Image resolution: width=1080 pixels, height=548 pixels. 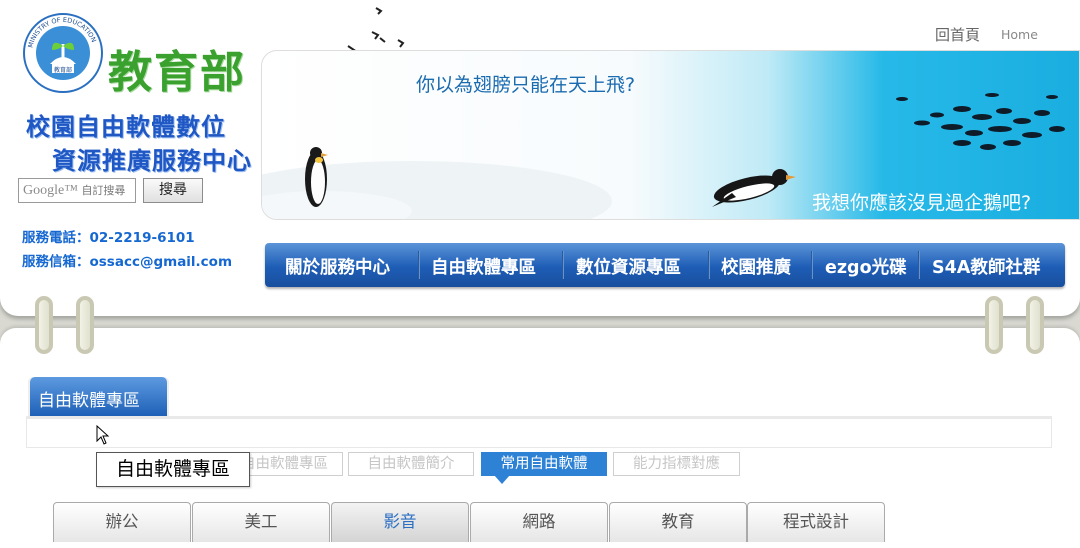 I want to click on center-name-line2: 資源推廣服務中心, so click(x=152, y=160).